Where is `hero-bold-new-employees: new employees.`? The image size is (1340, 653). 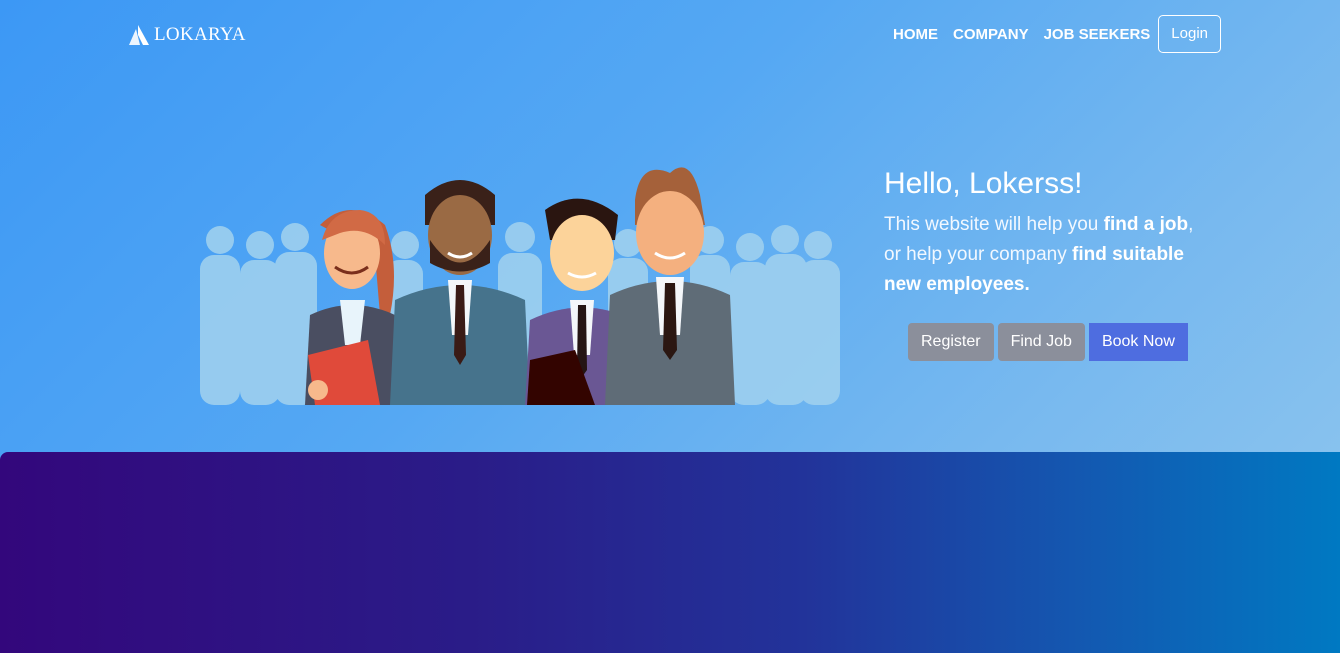 hero-bold-new-employees: new employees. is located at coordinates (957, 284).